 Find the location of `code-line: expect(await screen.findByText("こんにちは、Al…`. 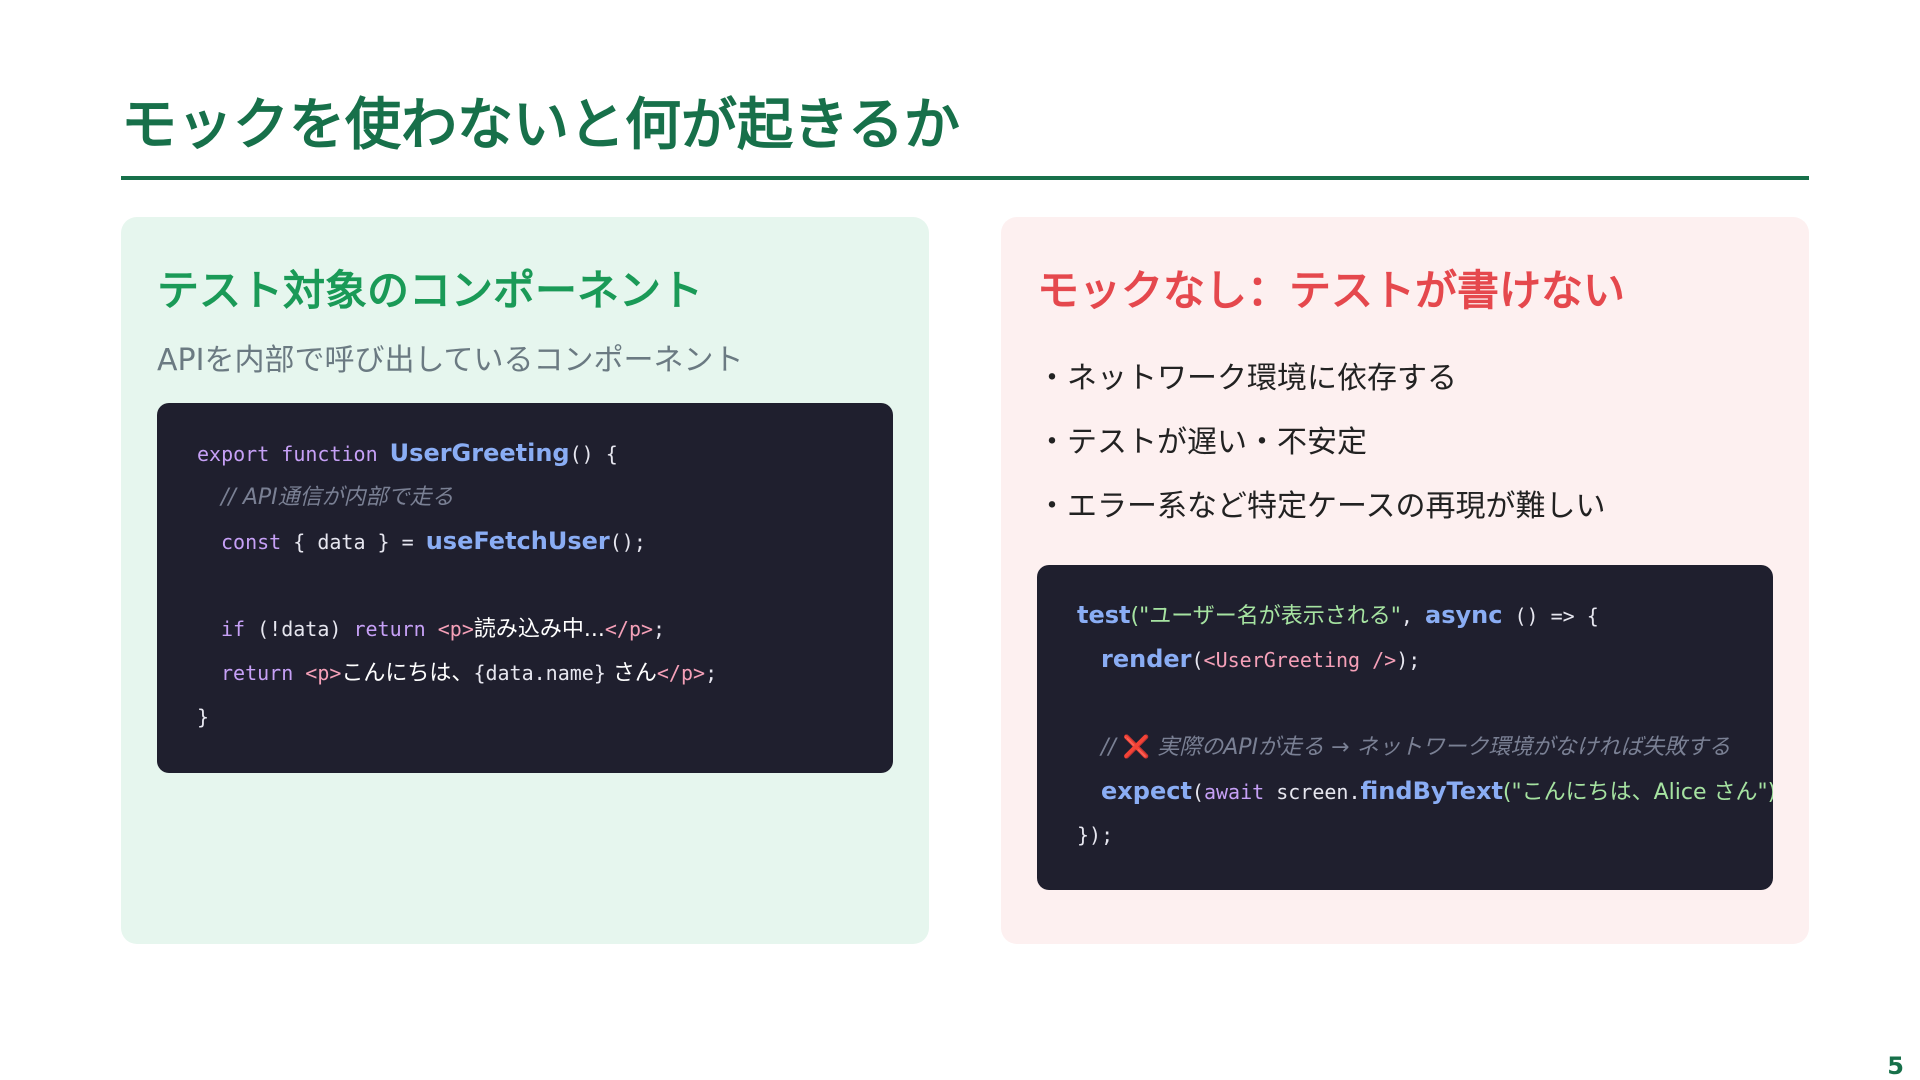

code-line: expect(await screen.findByText("こんにちは、Al… is located at coordinates (1425, 791).